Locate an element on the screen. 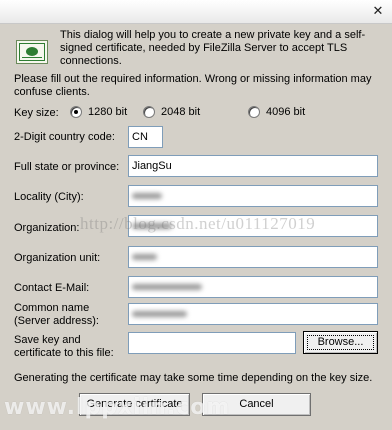 The width and height of the screenshot is (392, 430). save-path-label-line1: Save key and is located at coordinates (47, 340).